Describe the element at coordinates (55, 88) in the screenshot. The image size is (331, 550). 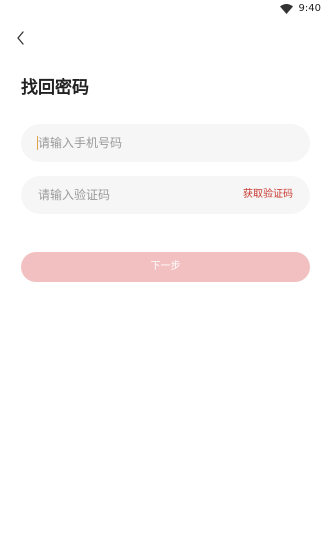
I see `page-title: 找回密码` at that location.